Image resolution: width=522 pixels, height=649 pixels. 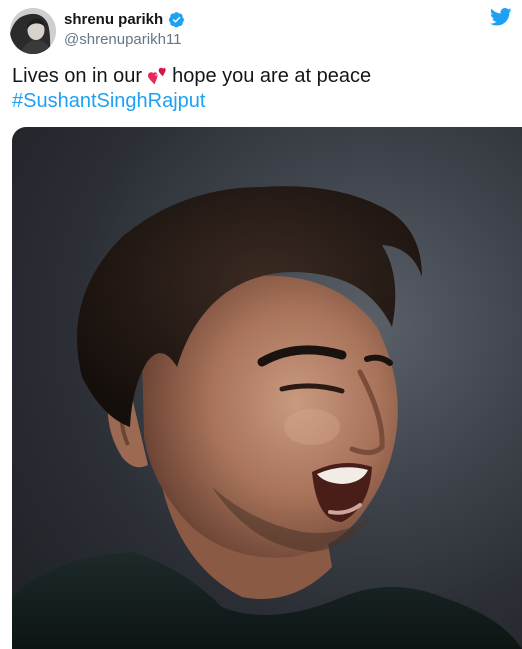 I want to click on name-row: shrenu parikh, so click(x=124, y=19).